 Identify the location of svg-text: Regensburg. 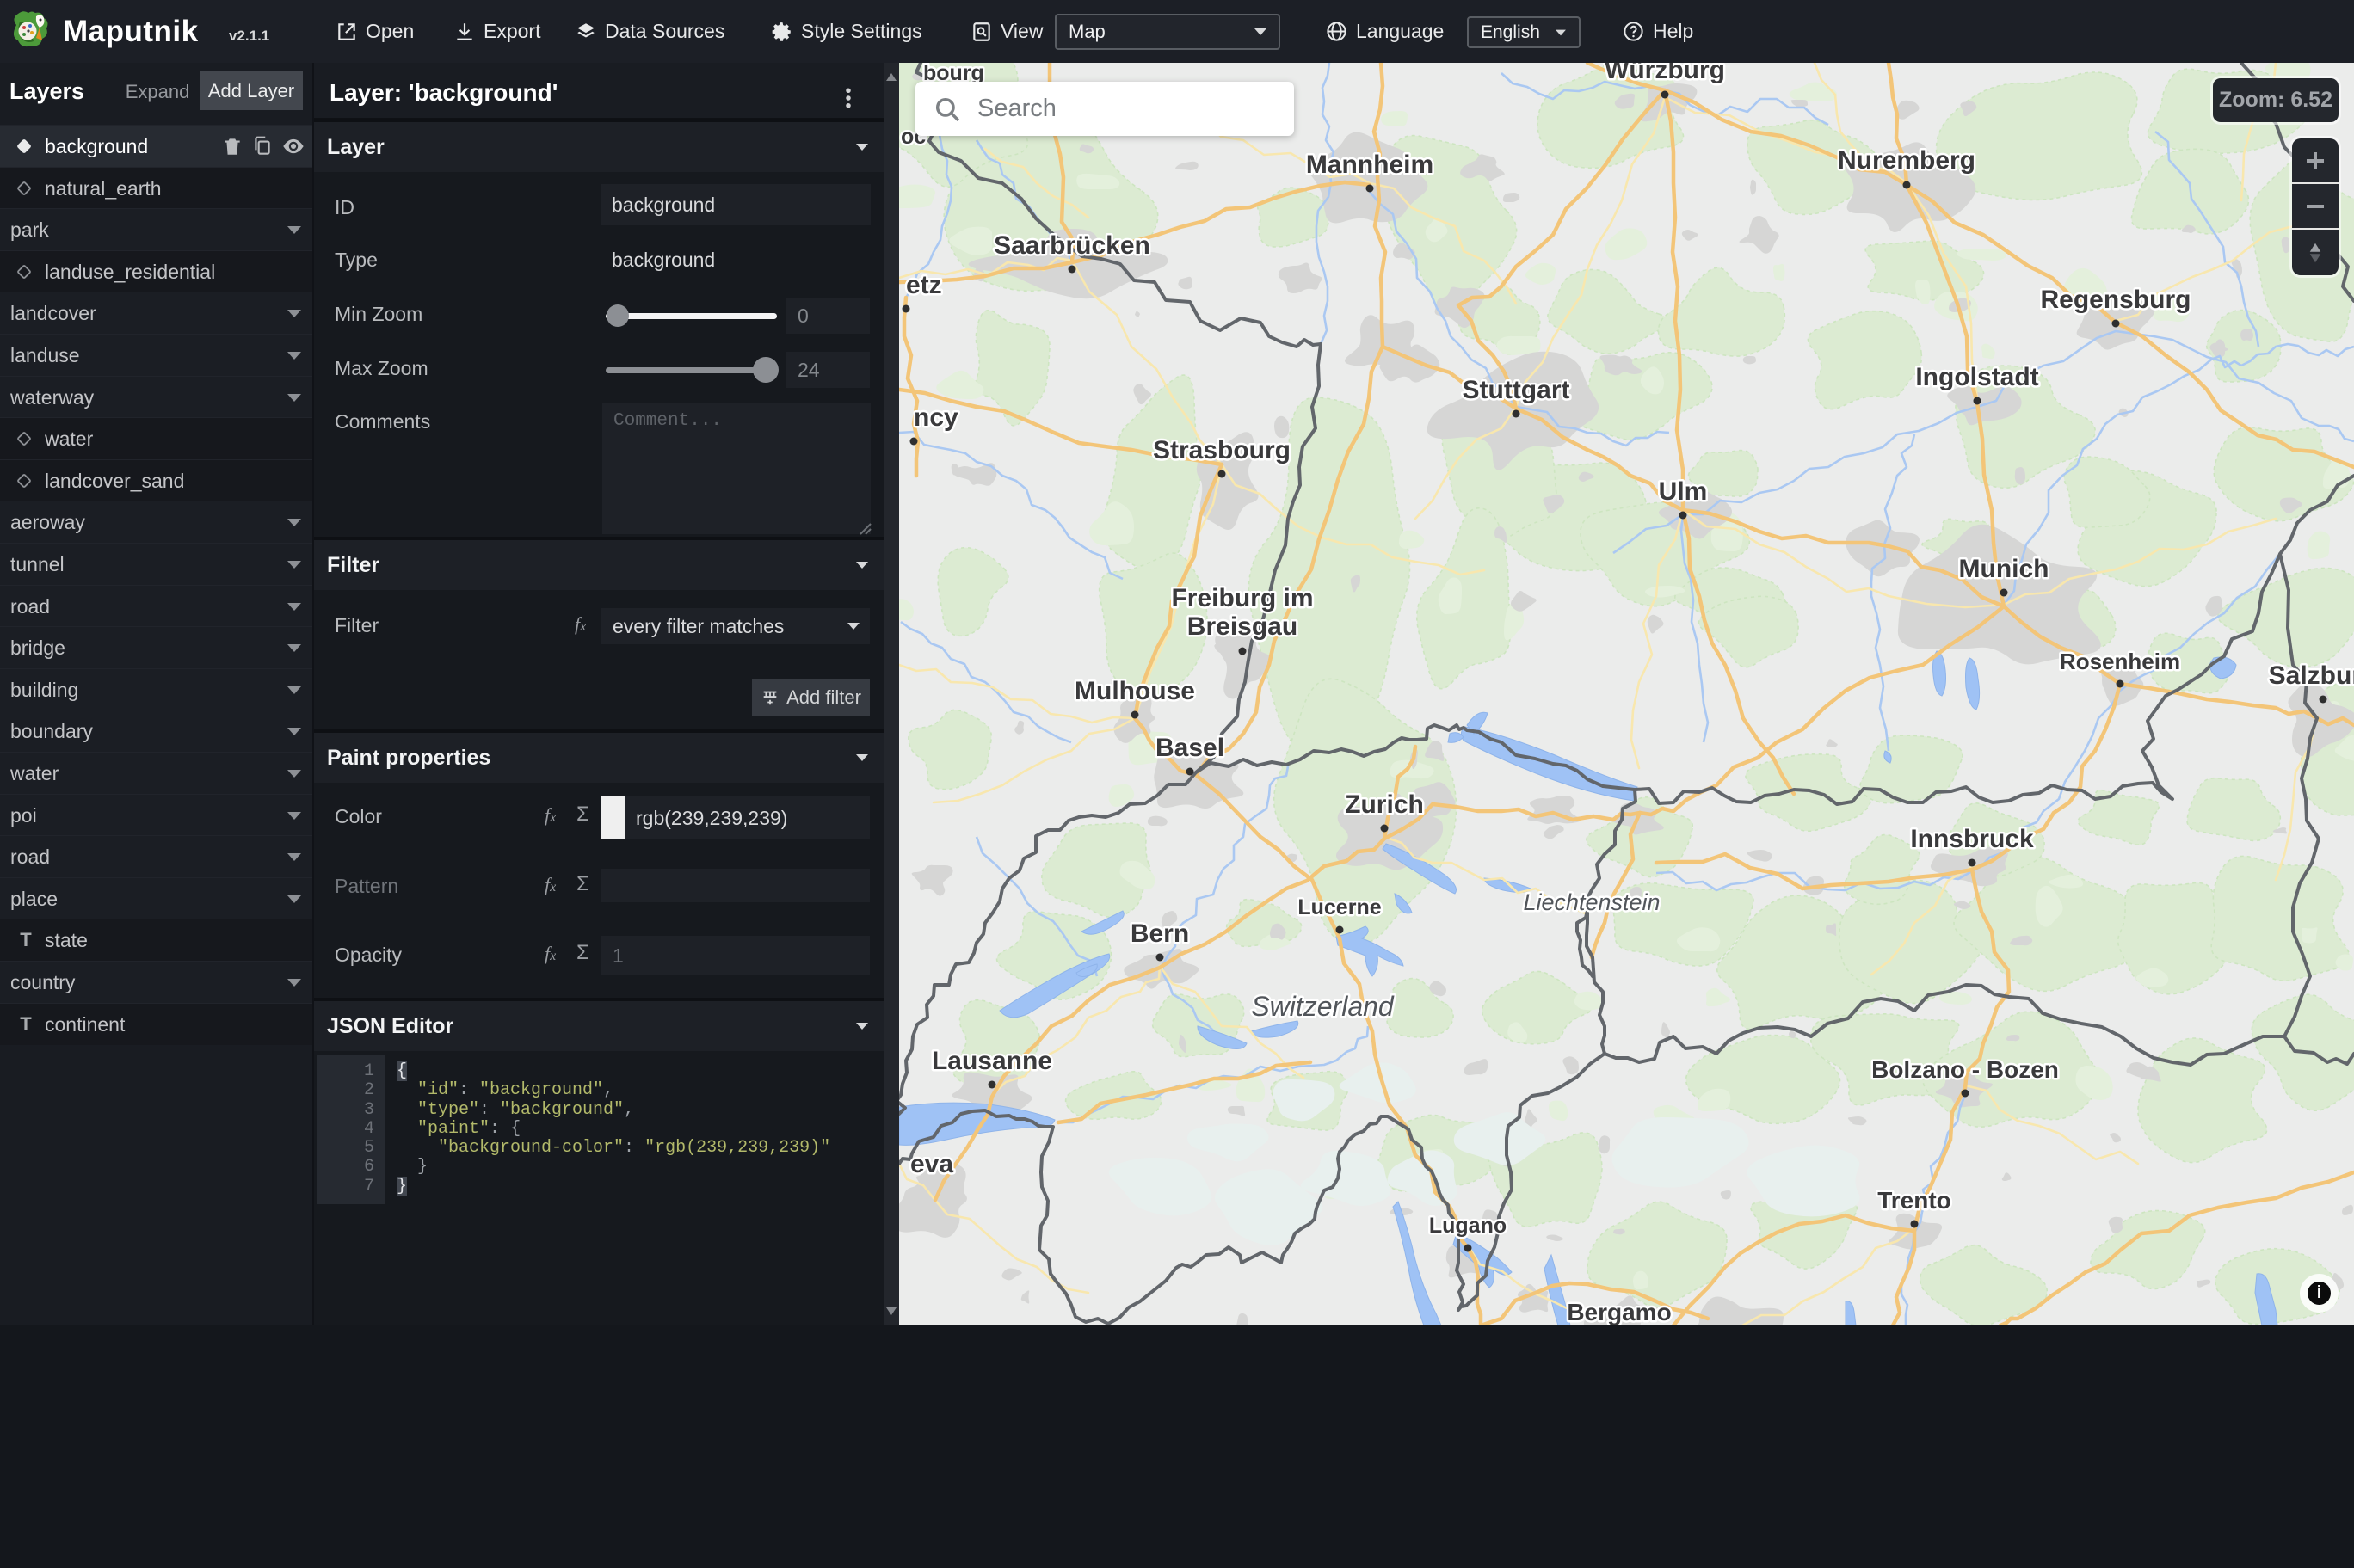
(2115, 300).